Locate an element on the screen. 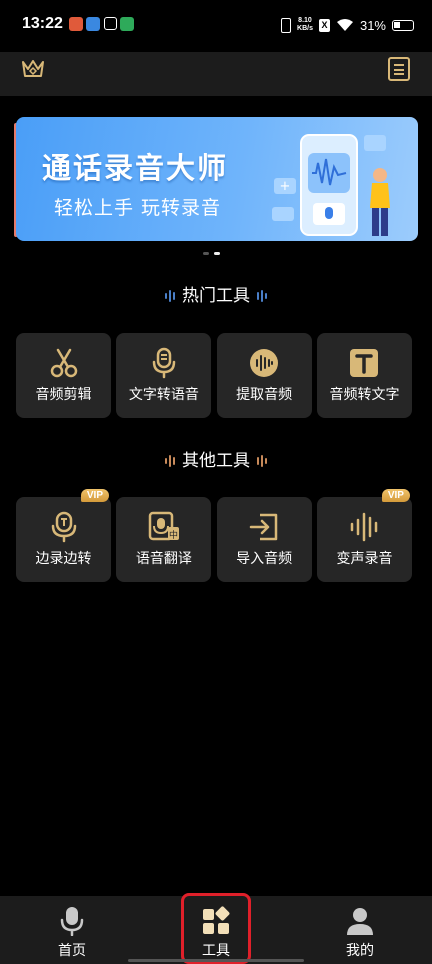  tool-import-audio: 导入音频 is located at coordinates (264, 539).